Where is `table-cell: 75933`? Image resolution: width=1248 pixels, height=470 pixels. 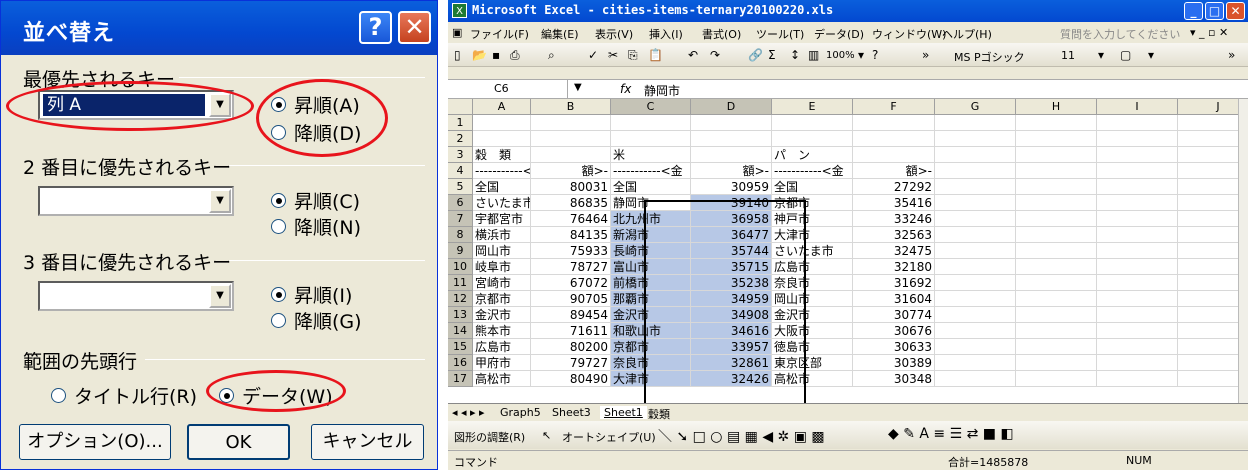 table-cell: 75933 is located at coordinates (571, 251).